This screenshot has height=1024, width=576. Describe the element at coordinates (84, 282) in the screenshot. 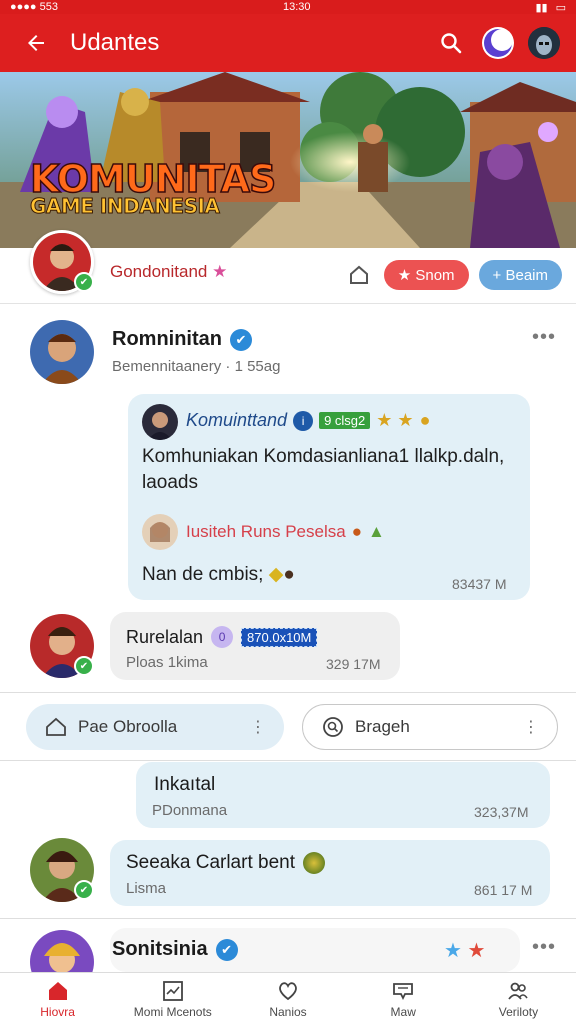

I see `online-status-icon: ✔` at that location.